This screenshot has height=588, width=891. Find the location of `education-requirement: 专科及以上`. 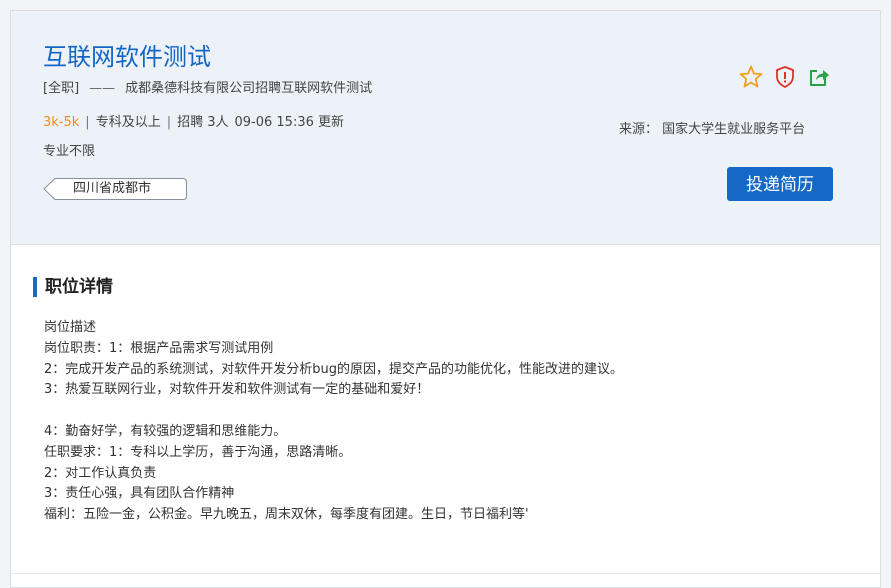

education-requirement: 专科及以上 is located at coordinates (128, 122).